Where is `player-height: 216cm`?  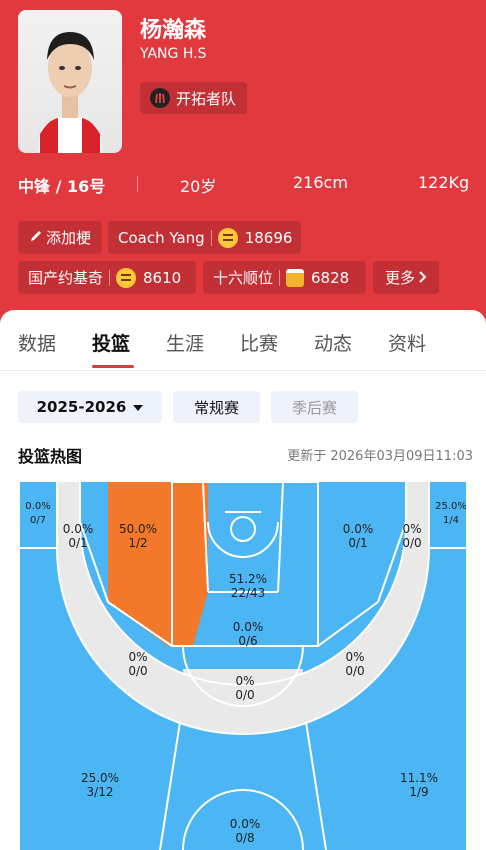 player-height: 216cm is located at coordinates (320, 182).